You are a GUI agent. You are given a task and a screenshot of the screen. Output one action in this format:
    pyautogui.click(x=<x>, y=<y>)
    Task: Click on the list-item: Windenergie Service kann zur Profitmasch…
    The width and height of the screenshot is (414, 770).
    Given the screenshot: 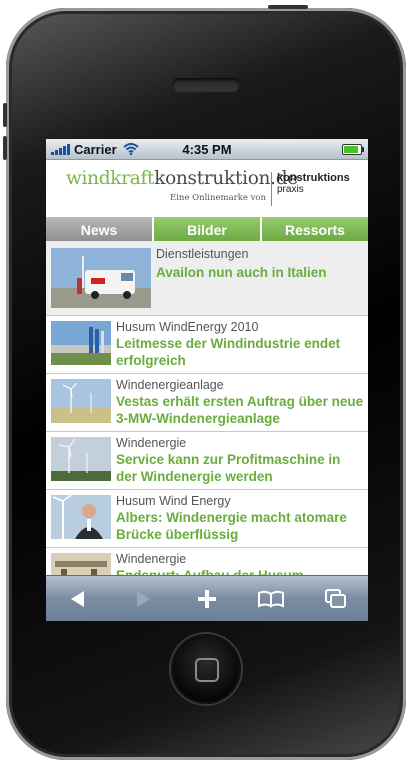 What is the action you would take?
    pyautogui.click(x=207, y=461)
    